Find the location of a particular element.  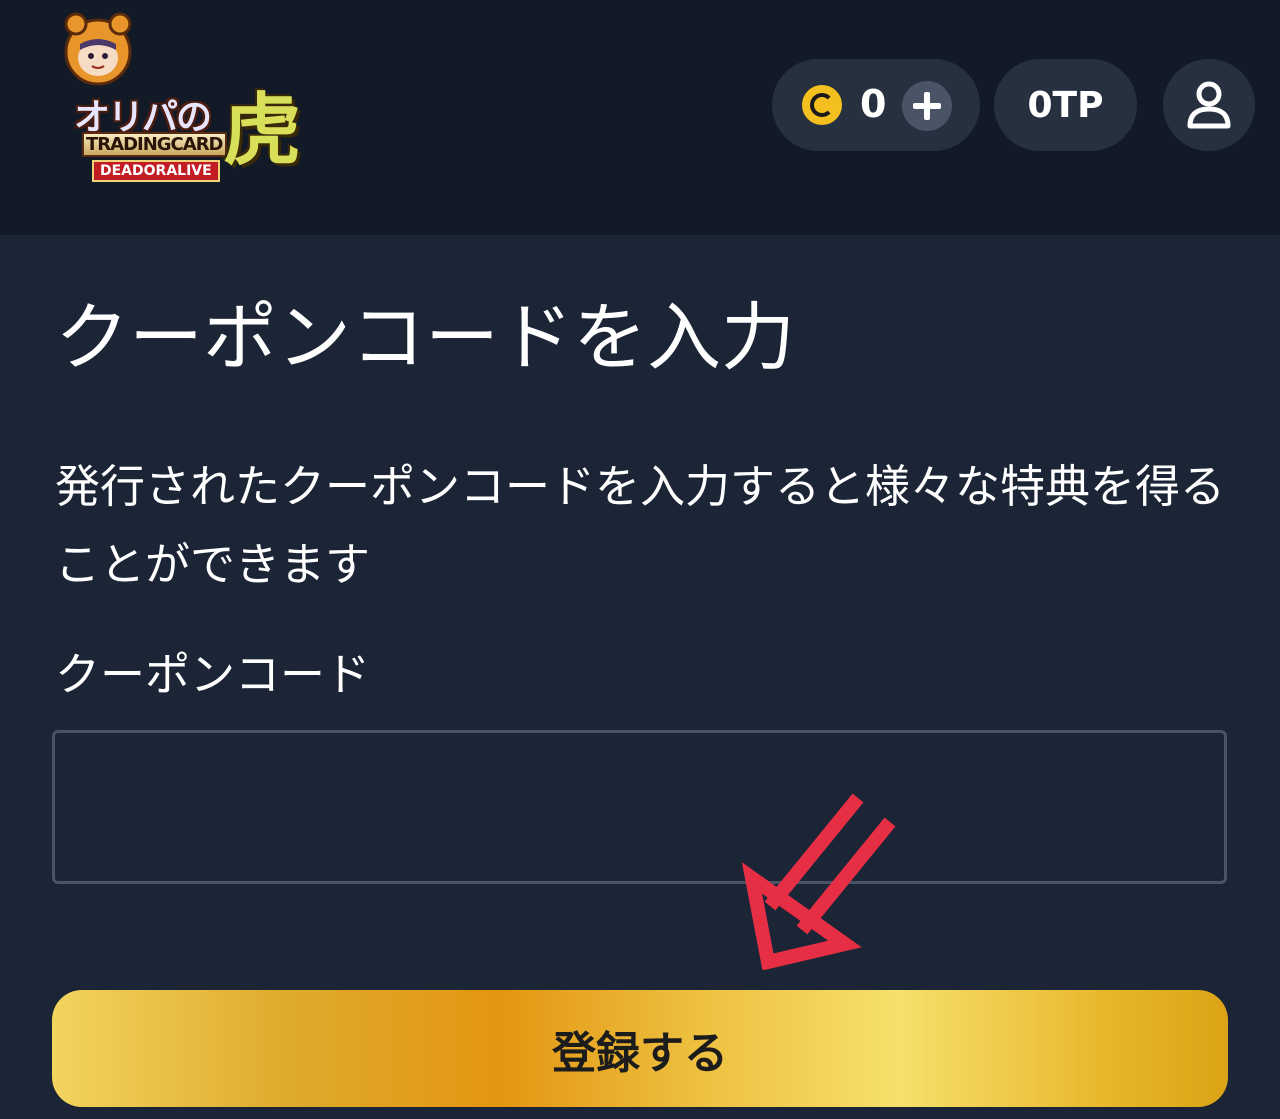

page-description: 発行されたクーポンコードを入力すると様々な特典を得ることができます is located at coordinates (640, 525).